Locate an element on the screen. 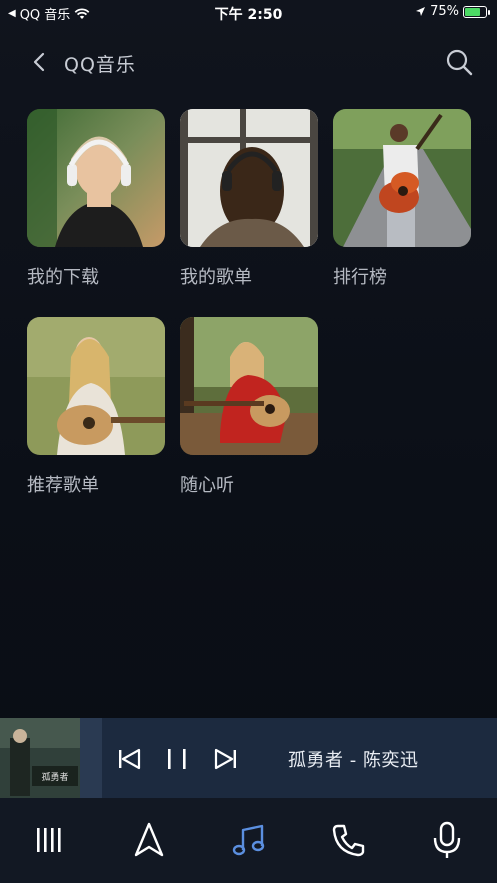  navigation-icon is located at coordinates (149, 840).